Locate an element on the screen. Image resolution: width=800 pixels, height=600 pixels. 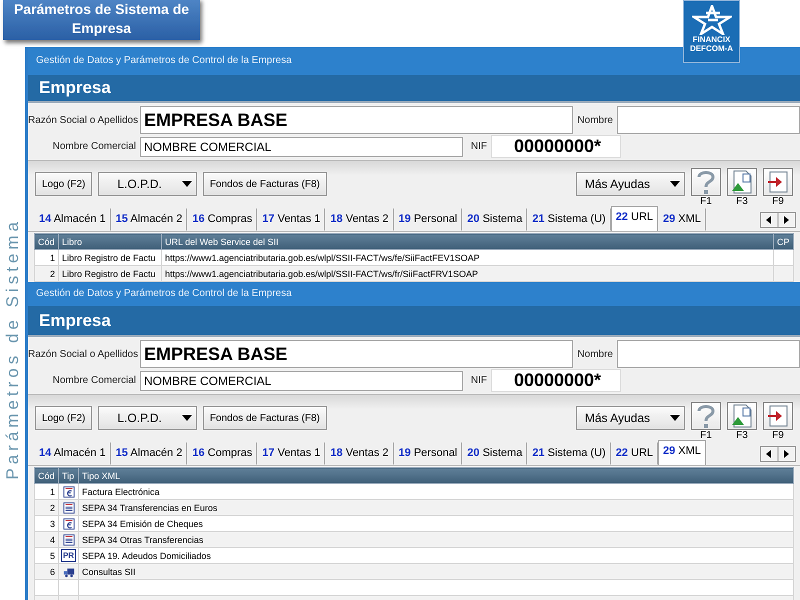
table-cell: Consultas SII is located at coordinates (436, 572).